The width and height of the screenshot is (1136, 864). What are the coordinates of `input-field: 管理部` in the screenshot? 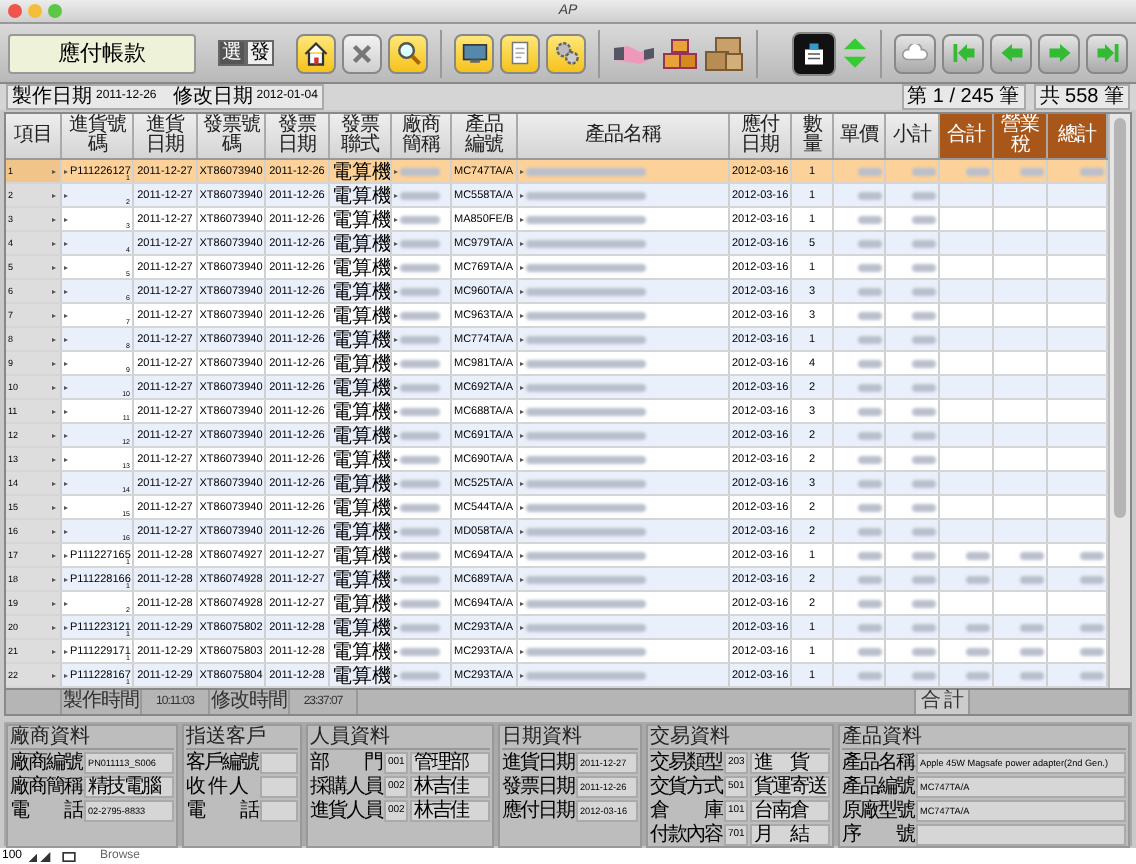 It's located at (450, 763).